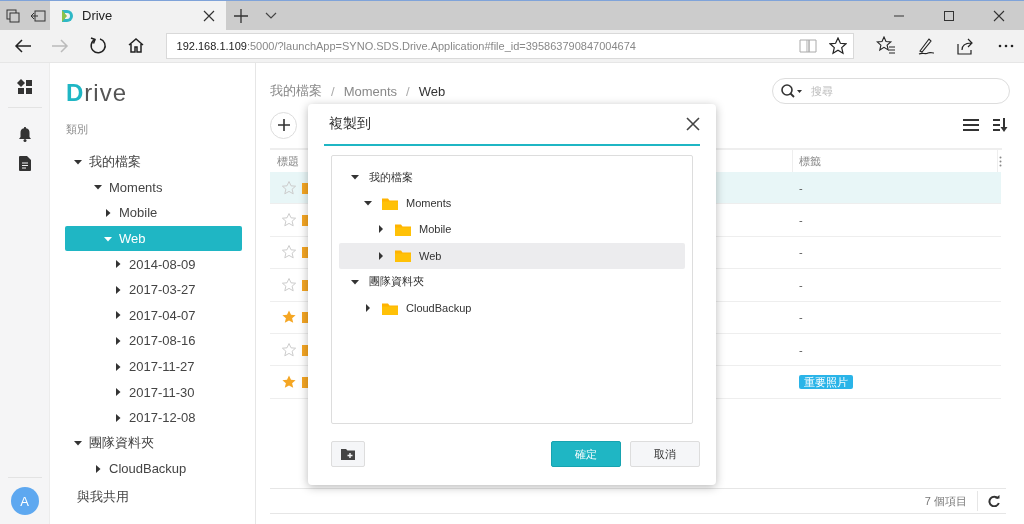  What do you see at coordinates (77, 129) in the screenshot?
I see `section-label: 類別` at bounding box center [77, 129].